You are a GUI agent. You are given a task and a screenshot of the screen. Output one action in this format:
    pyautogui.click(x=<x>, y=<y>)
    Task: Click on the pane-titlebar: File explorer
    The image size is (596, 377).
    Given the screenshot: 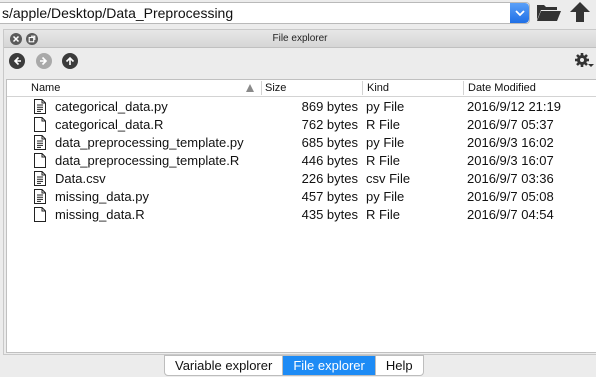 What is the action you would take?
    pyautogui.click(x=300, y=39)
    